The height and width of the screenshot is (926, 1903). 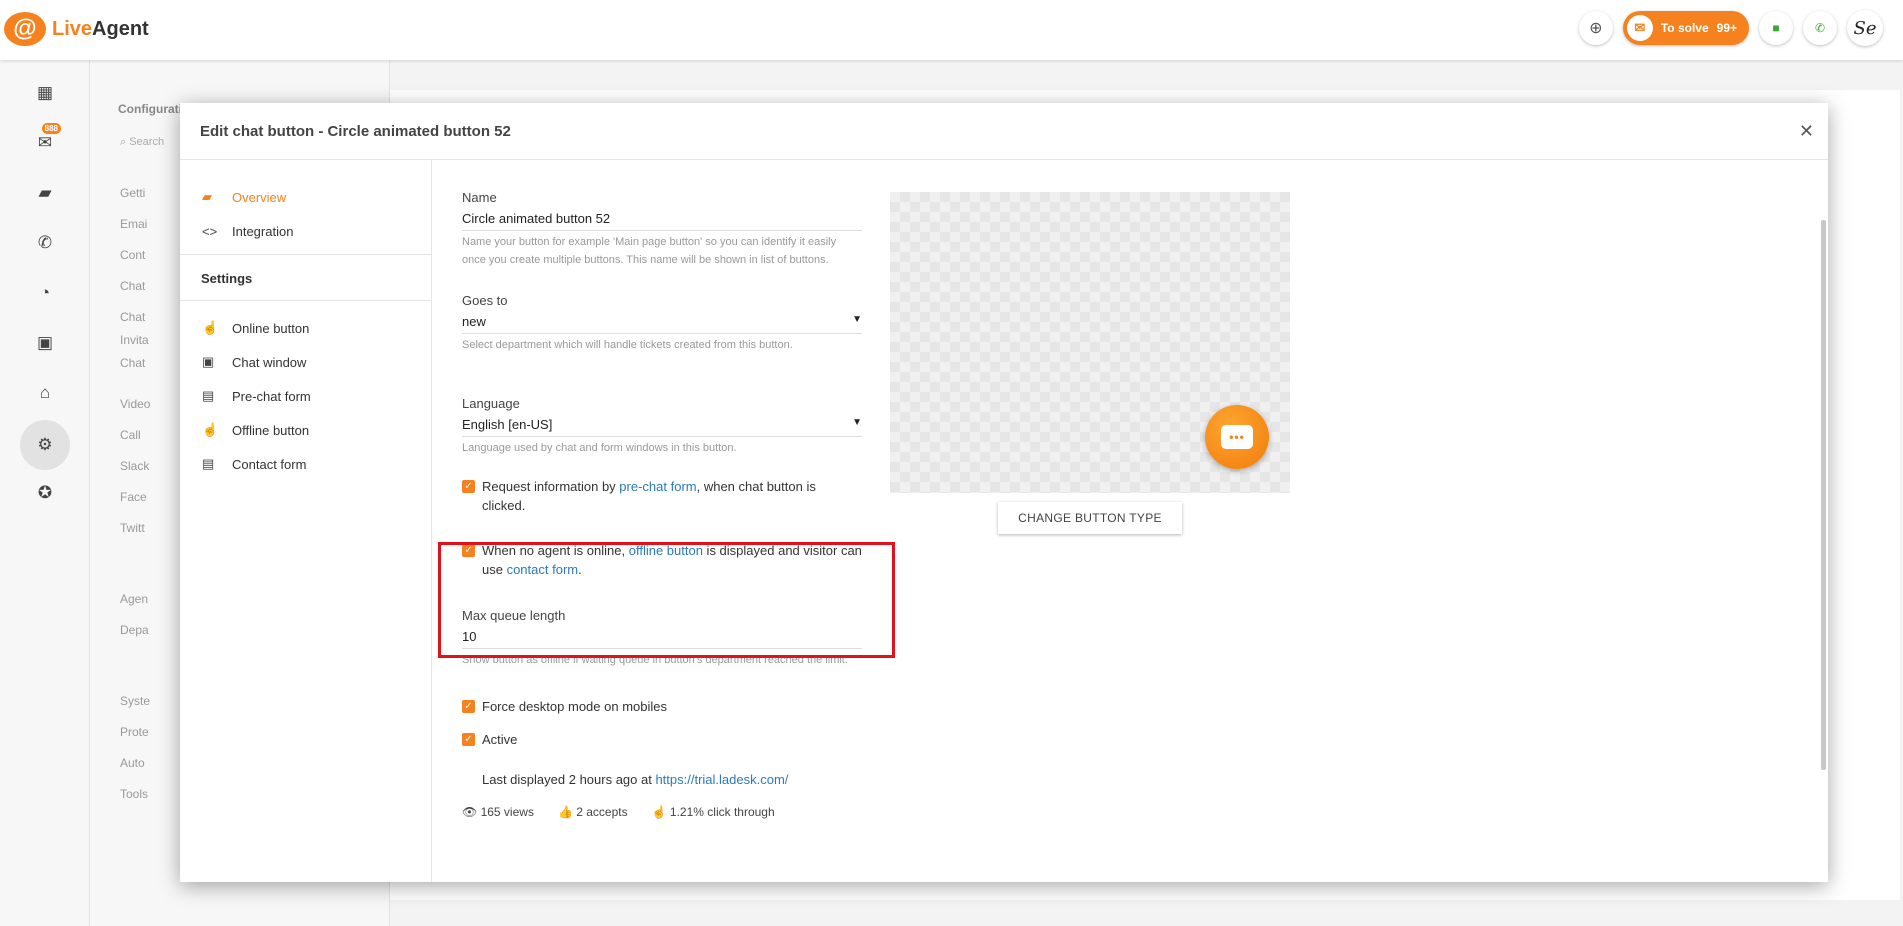 What do you see at coordinates (662, 706) in the screenshot?
I see `force-desktop-checkbox-row: ✓ Force desktop mode on mobiles` at bounding box center [662, 706].